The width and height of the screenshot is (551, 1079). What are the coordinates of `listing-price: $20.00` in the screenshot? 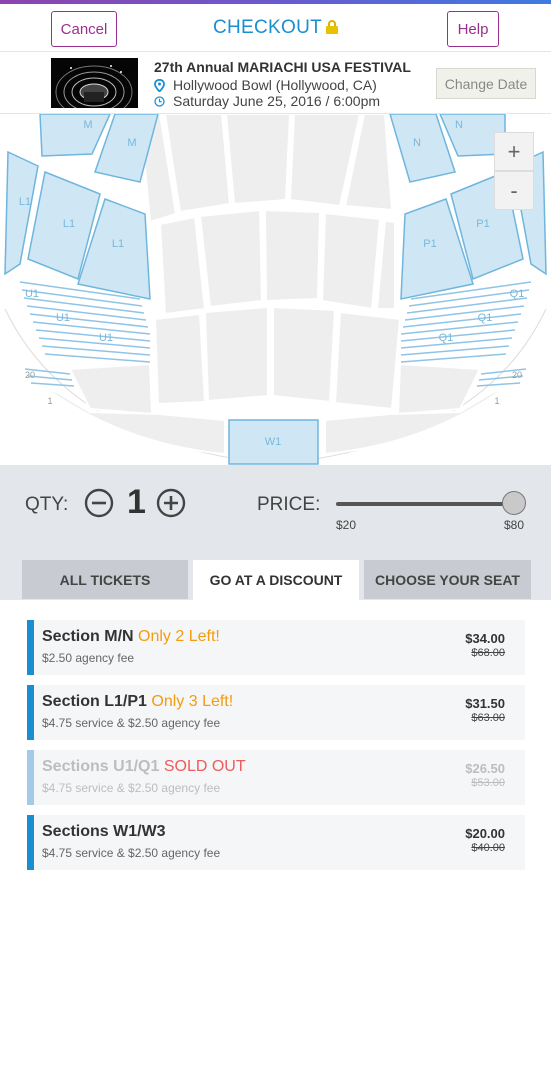 It's located at (485, 833).